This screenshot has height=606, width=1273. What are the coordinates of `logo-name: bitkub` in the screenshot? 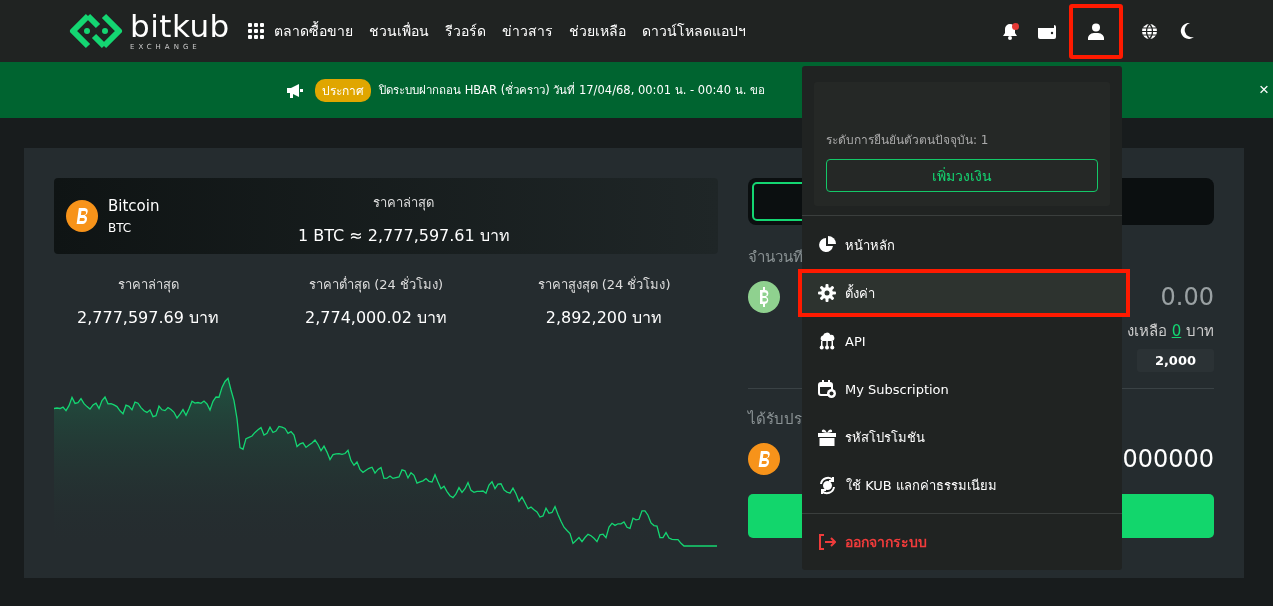 It's located at (180, 26).